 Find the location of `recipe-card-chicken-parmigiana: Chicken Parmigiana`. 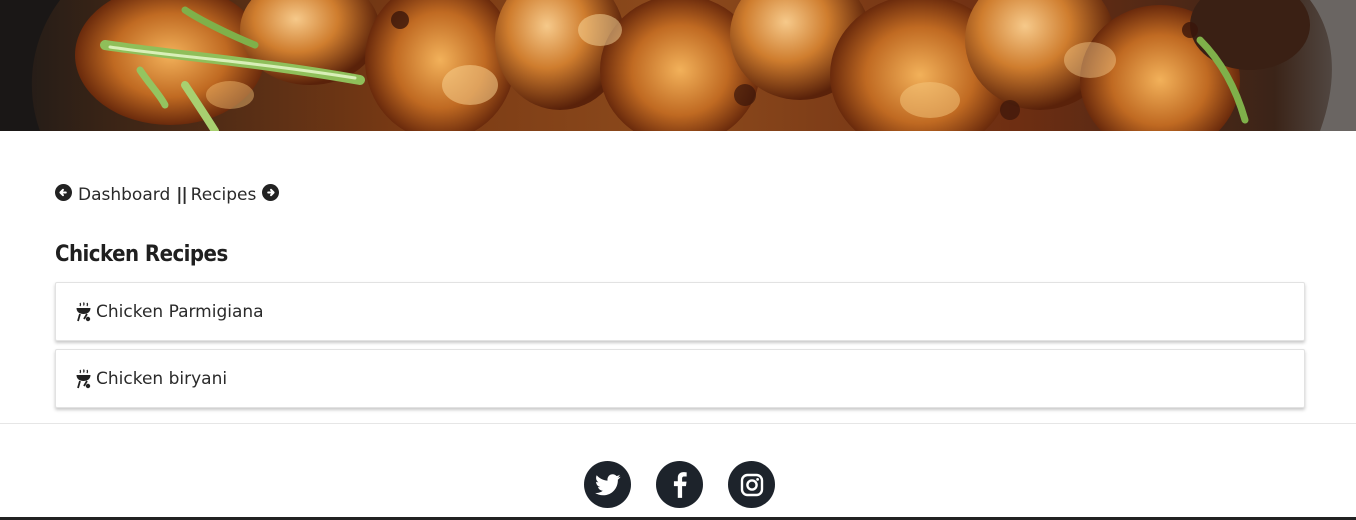

recipe-card-chicken-parmigiana: Chicken Parmigiana is located at coordinates (680, 311).